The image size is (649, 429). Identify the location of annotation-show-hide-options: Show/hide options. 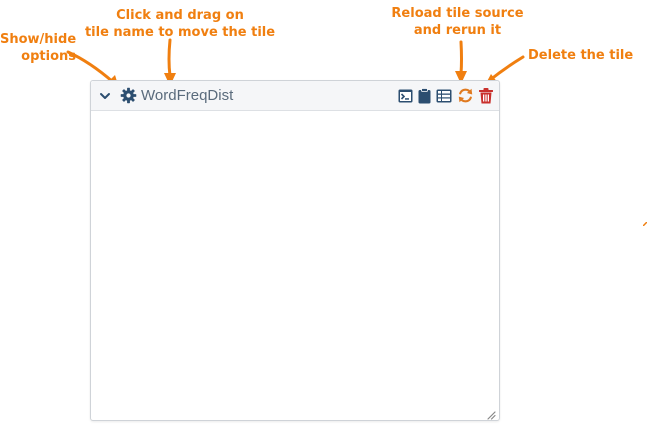
(38, 48).